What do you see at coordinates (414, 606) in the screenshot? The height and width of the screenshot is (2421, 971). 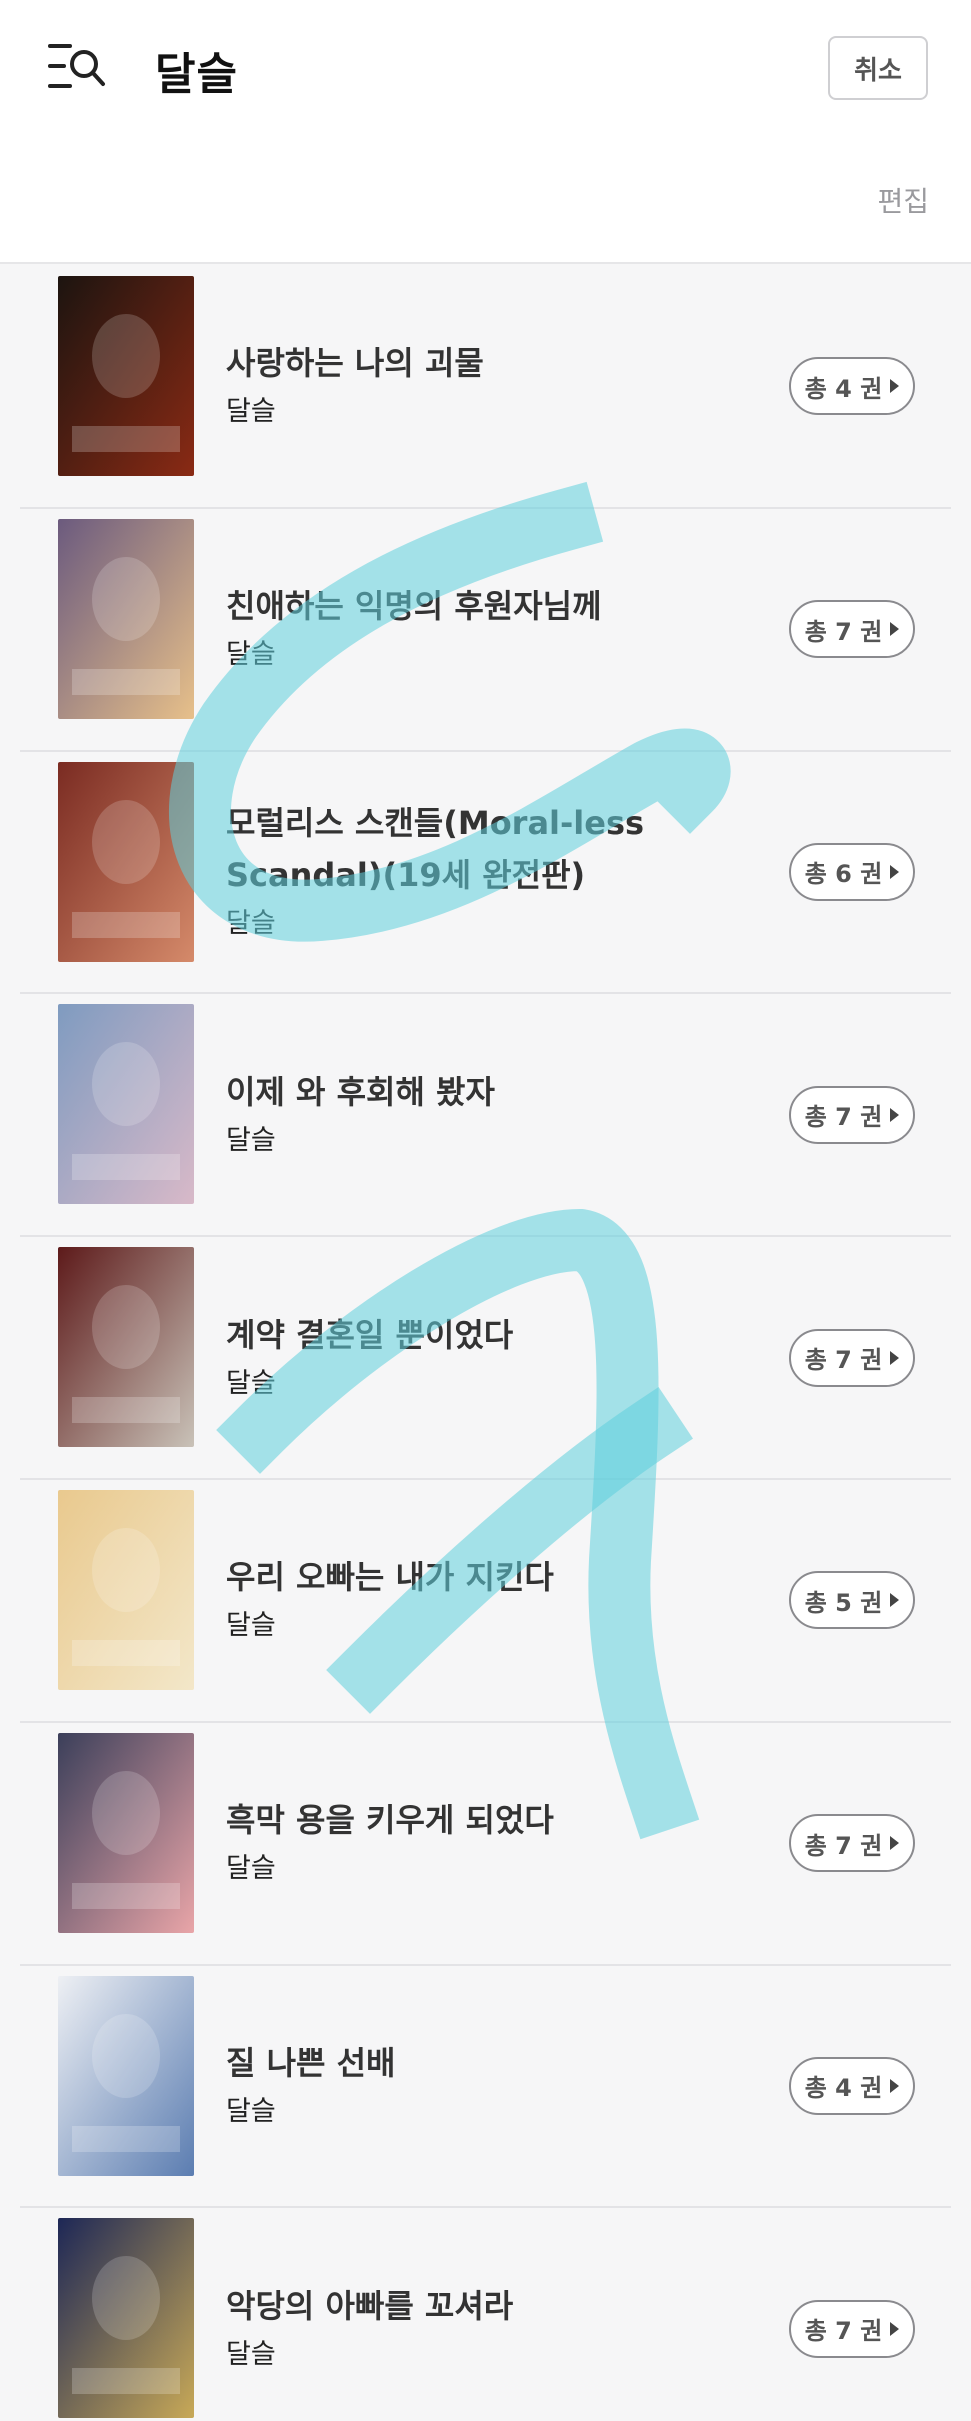 I see `book-title: 친애하는 익명의 후원자님께` at bounding box center [414, 606].